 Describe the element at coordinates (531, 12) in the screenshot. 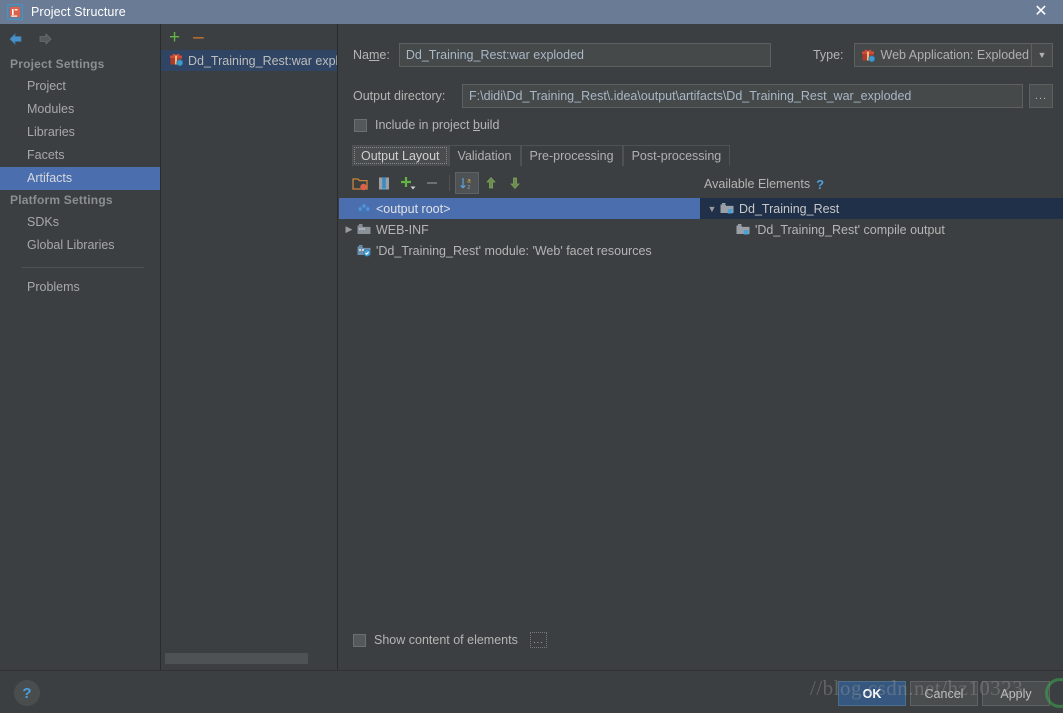

I see `window-title-bar: Project Structure ✕` at that location.